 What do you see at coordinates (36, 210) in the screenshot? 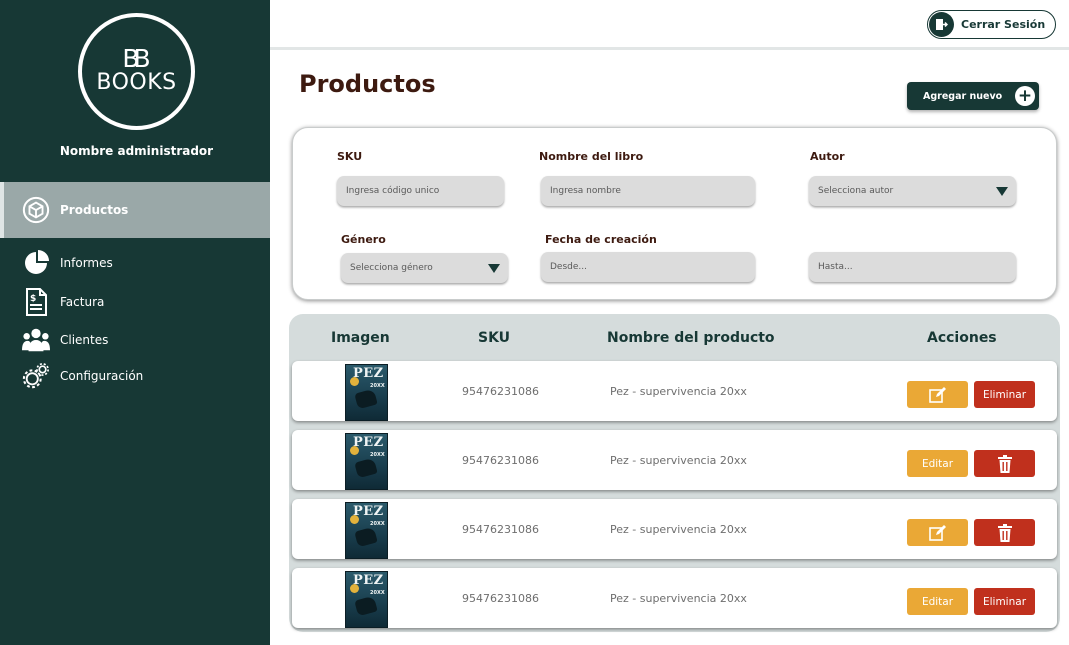
I see `box-icon` at bounding box center [36, 210].